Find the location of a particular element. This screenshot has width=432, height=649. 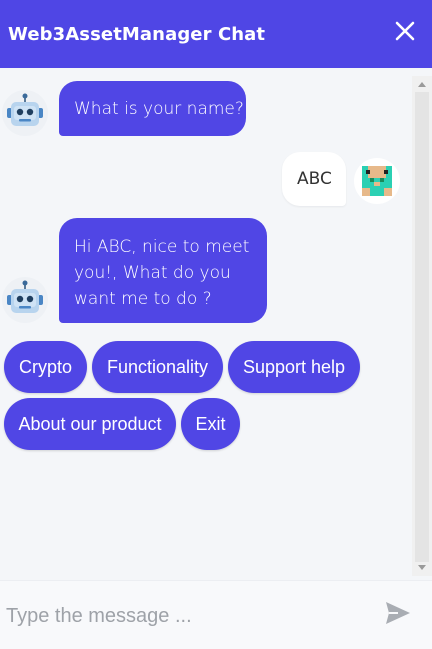

option-support-help-button: Support help is located at coordinates (294, 367).